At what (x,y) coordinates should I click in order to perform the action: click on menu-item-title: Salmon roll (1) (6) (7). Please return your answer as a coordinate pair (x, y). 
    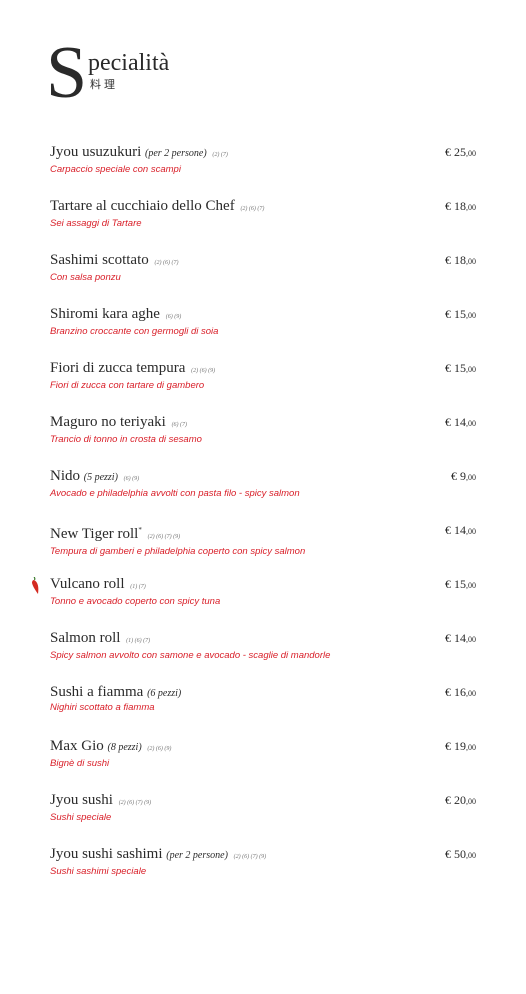
    Looking at the image, I should click on (265, 640).